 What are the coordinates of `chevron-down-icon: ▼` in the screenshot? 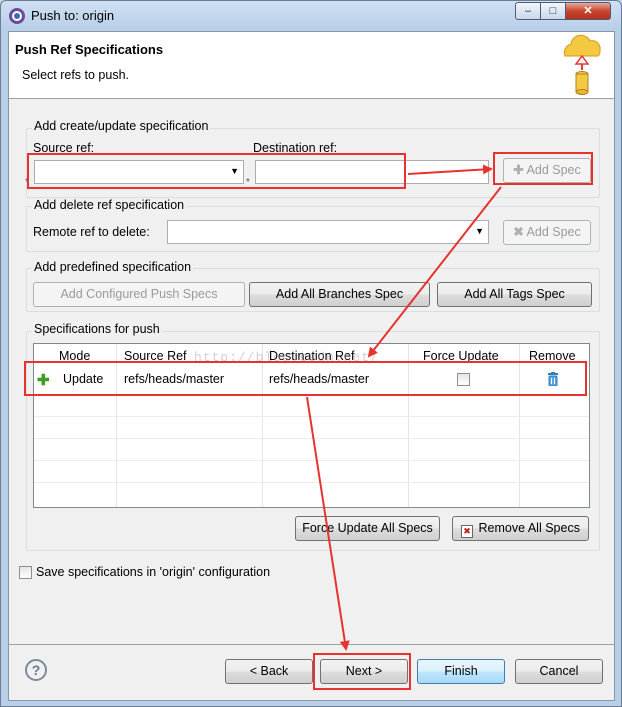 It's located at (479, 231).